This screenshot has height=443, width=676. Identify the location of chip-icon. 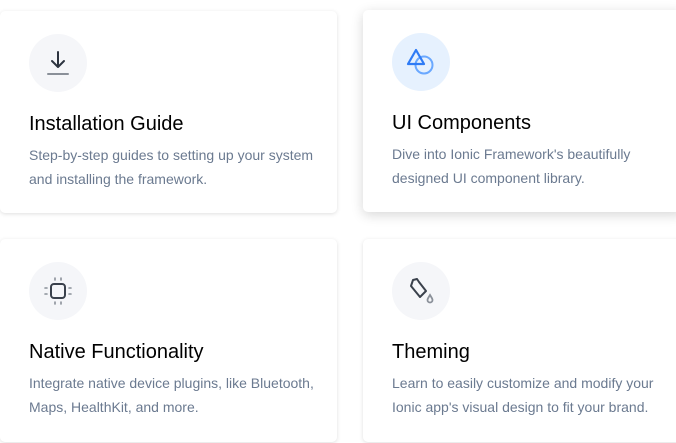
(58, 291).